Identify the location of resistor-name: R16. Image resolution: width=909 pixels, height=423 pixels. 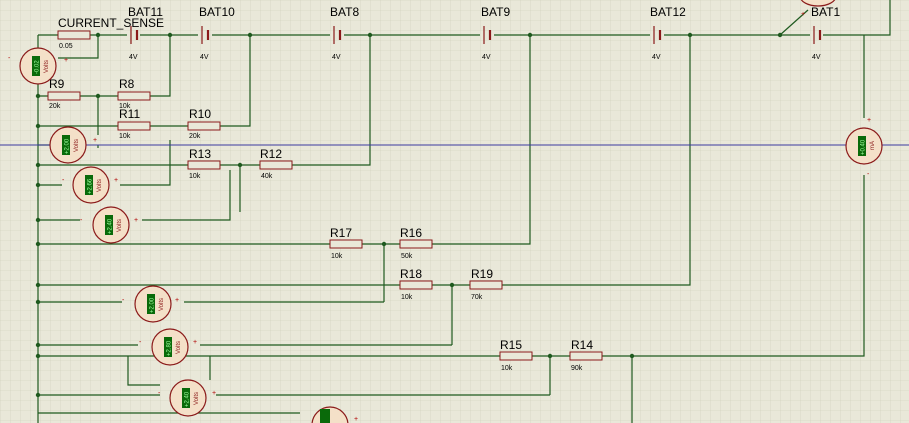
(411, 233).